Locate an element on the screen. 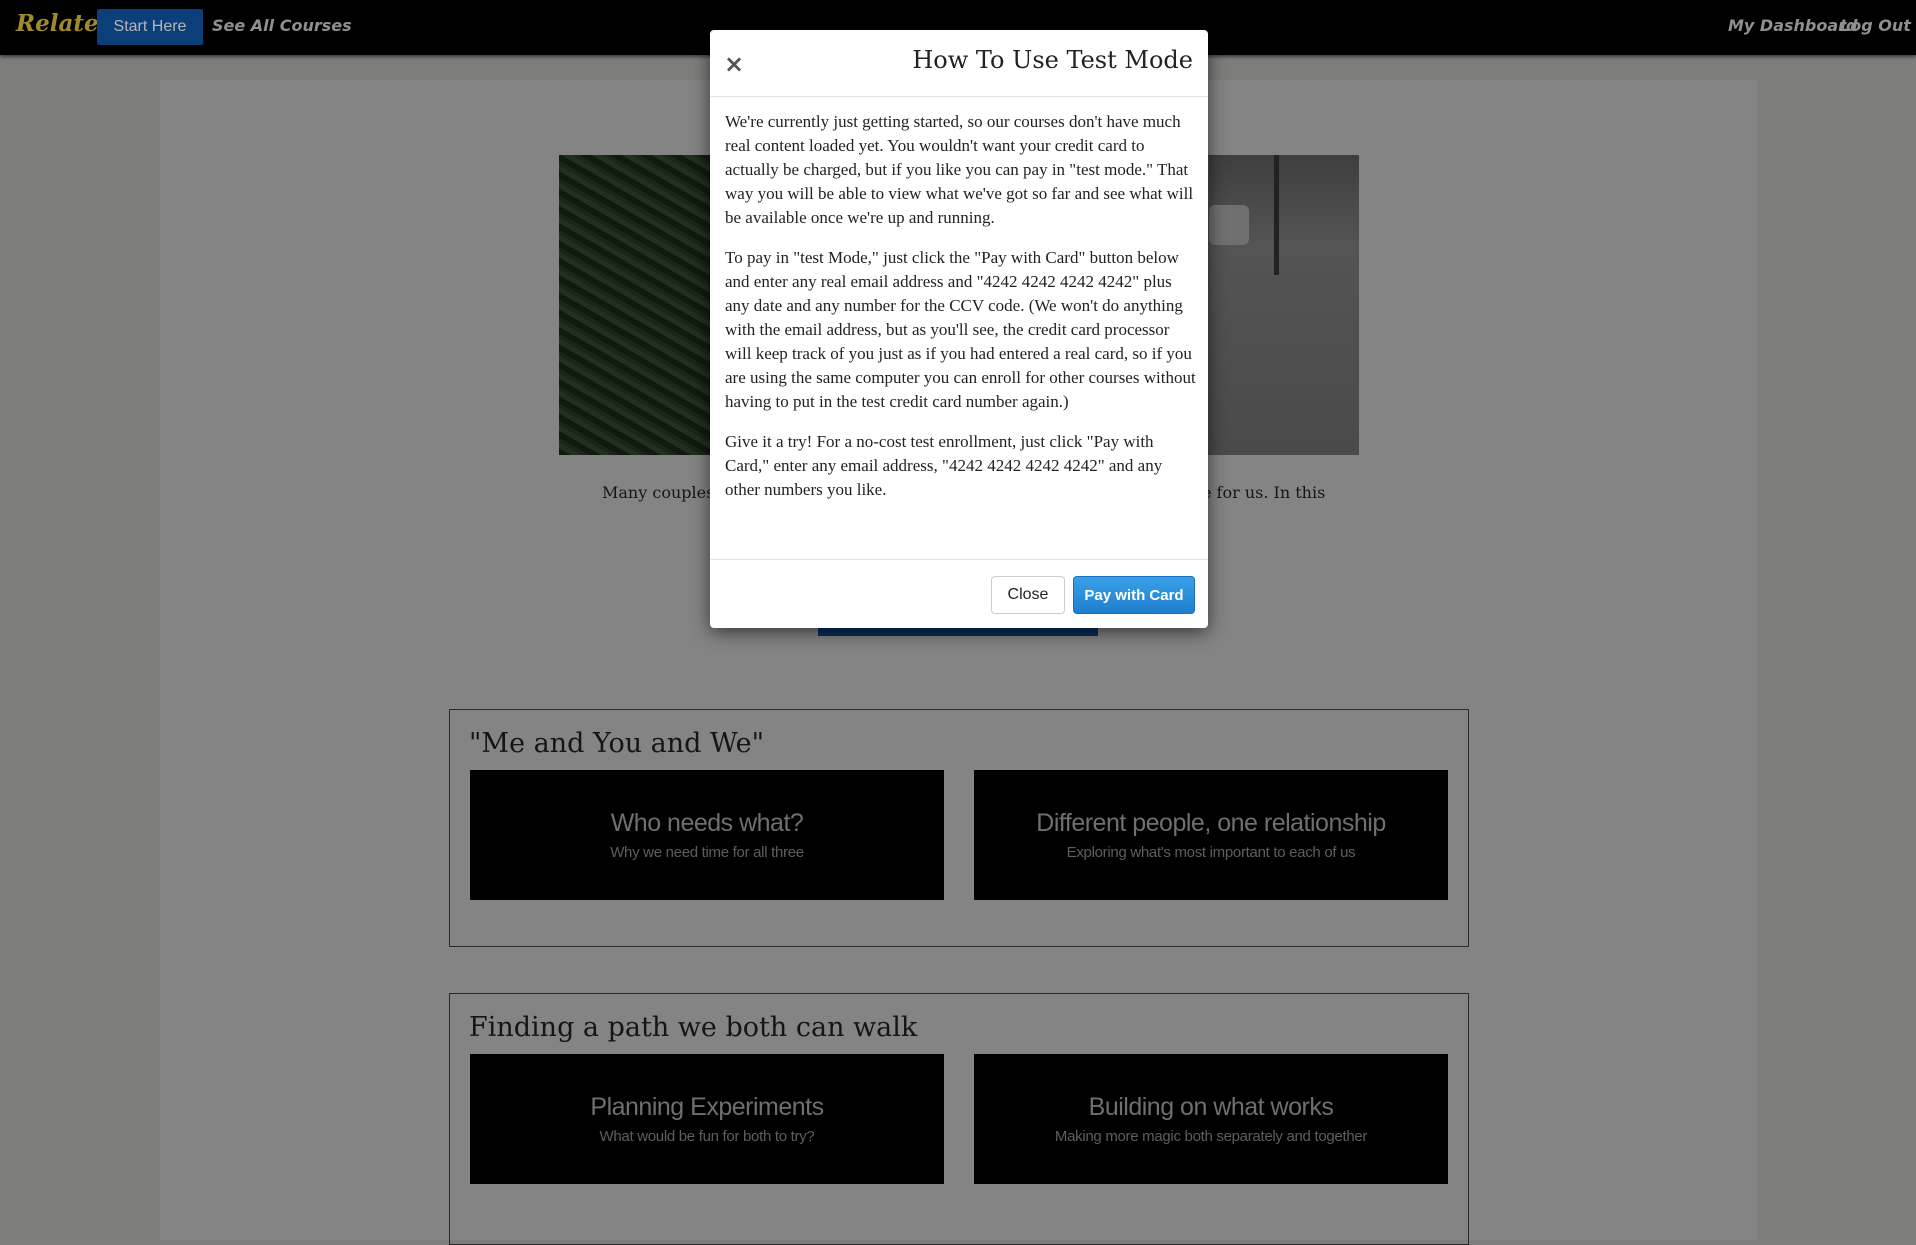 The height and width of the screenshot is (1245, 1916). see-all-courses-link: See All Courses is located at coordinates (282, 25).